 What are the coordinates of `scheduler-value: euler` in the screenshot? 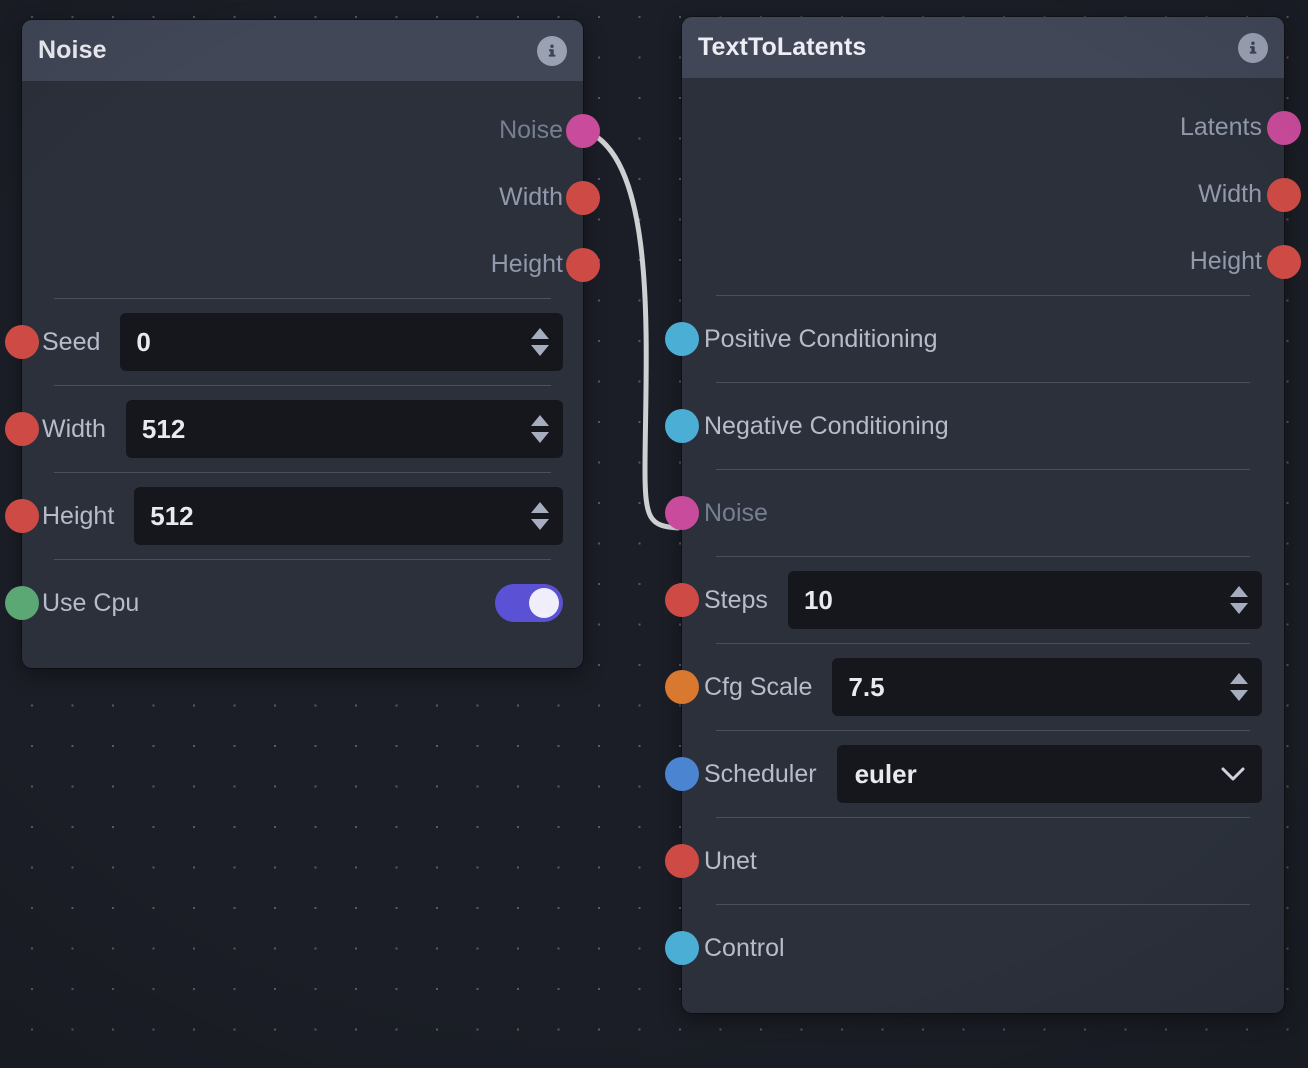 It's located at (885, 773).